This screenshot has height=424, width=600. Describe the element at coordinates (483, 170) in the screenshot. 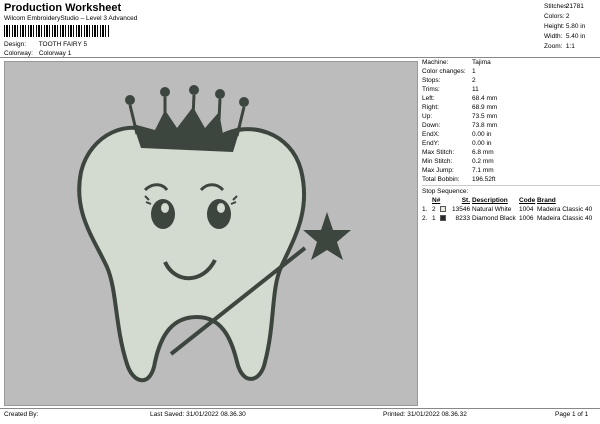

I see `info-value: 7.1 mm` at that location.